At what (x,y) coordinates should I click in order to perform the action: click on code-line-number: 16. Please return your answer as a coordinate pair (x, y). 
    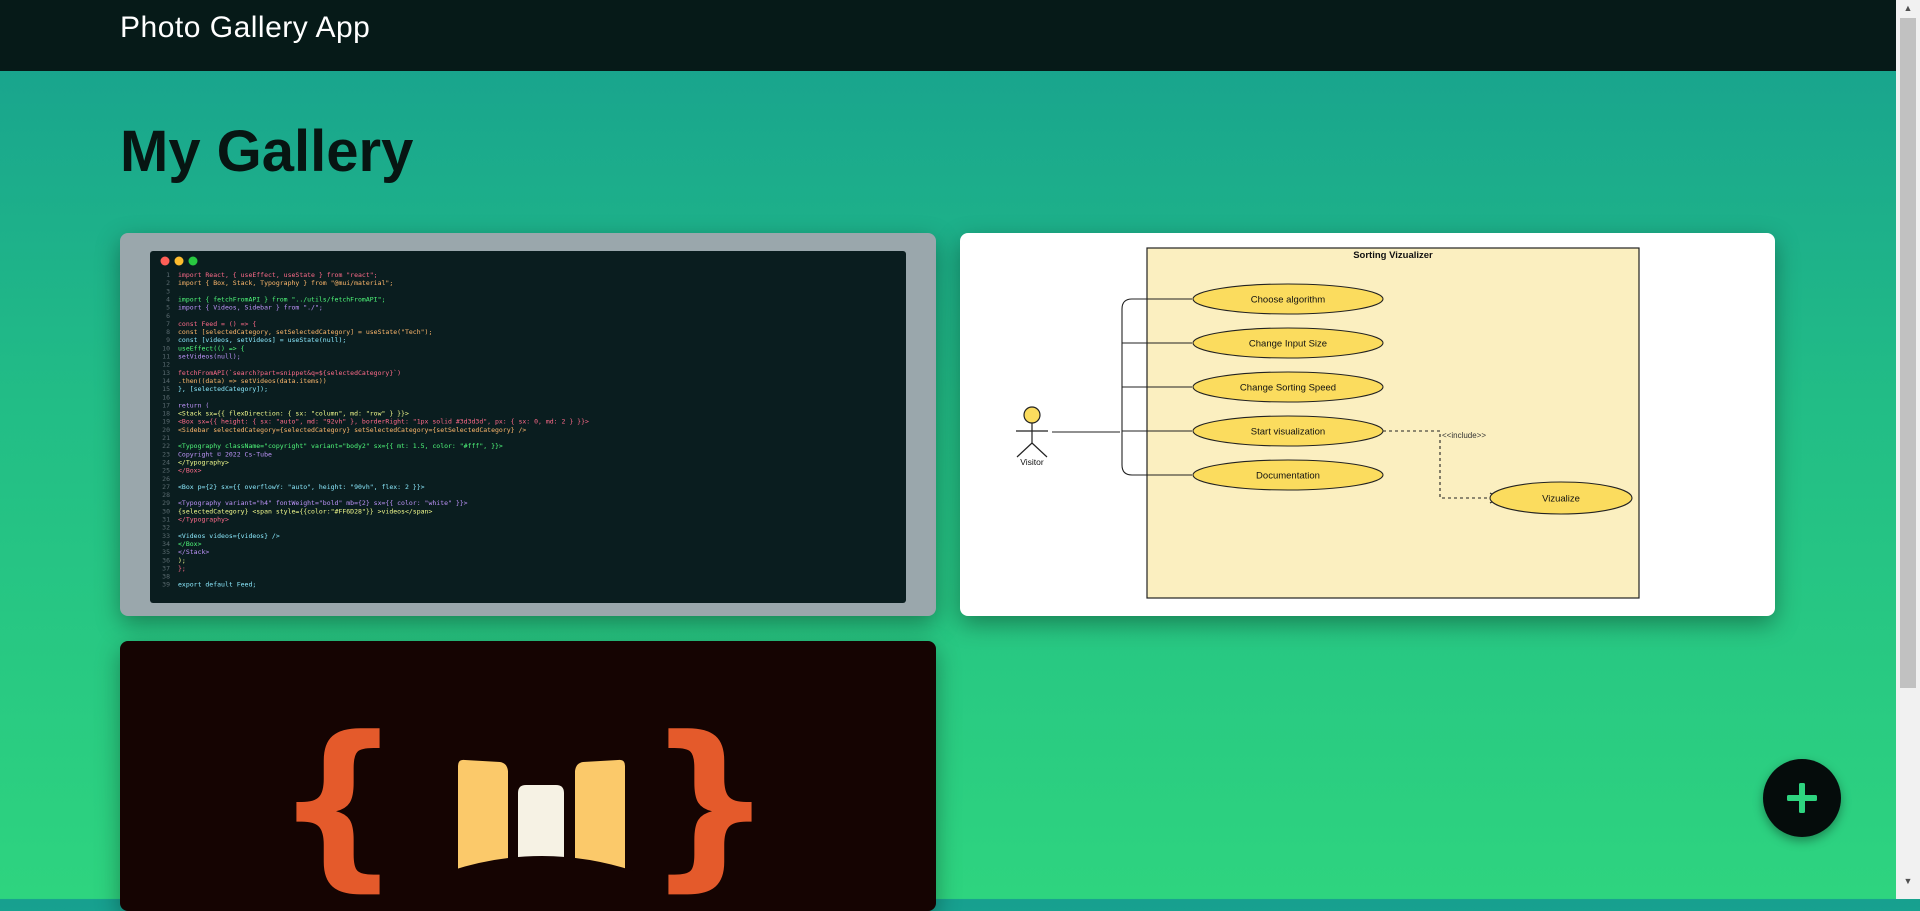
    Looking at the image, I should click on (166, 397).